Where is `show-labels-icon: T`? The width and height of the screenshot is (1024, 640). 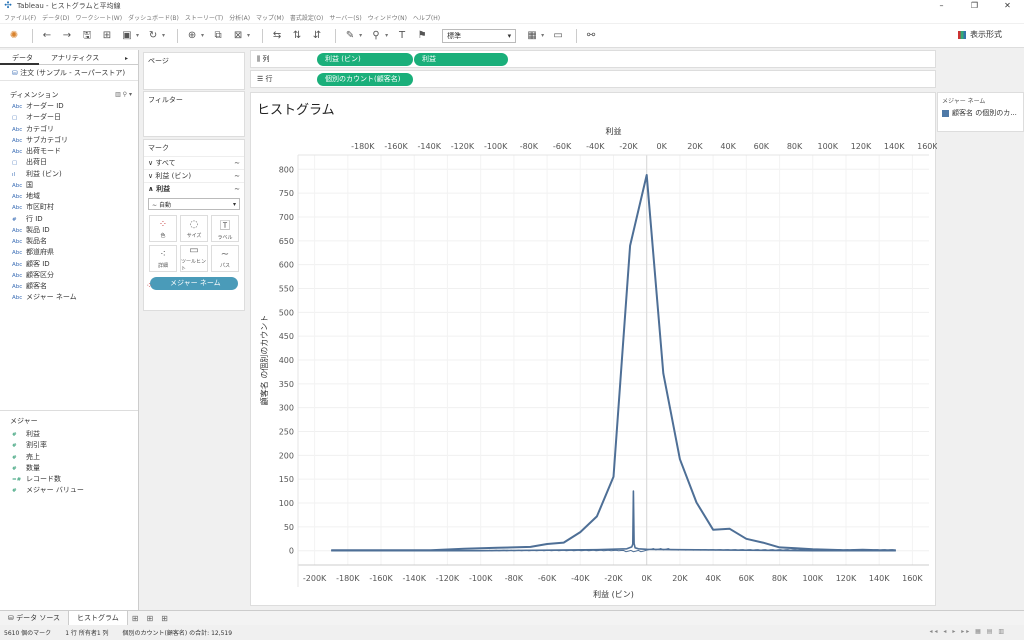
show-labels-icon: T is located at coordinates (402, 36).